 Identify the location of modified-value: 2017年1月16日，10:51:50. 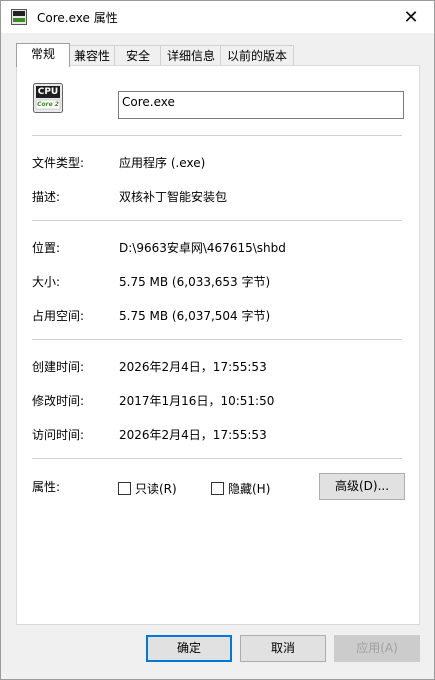
(197, 401).